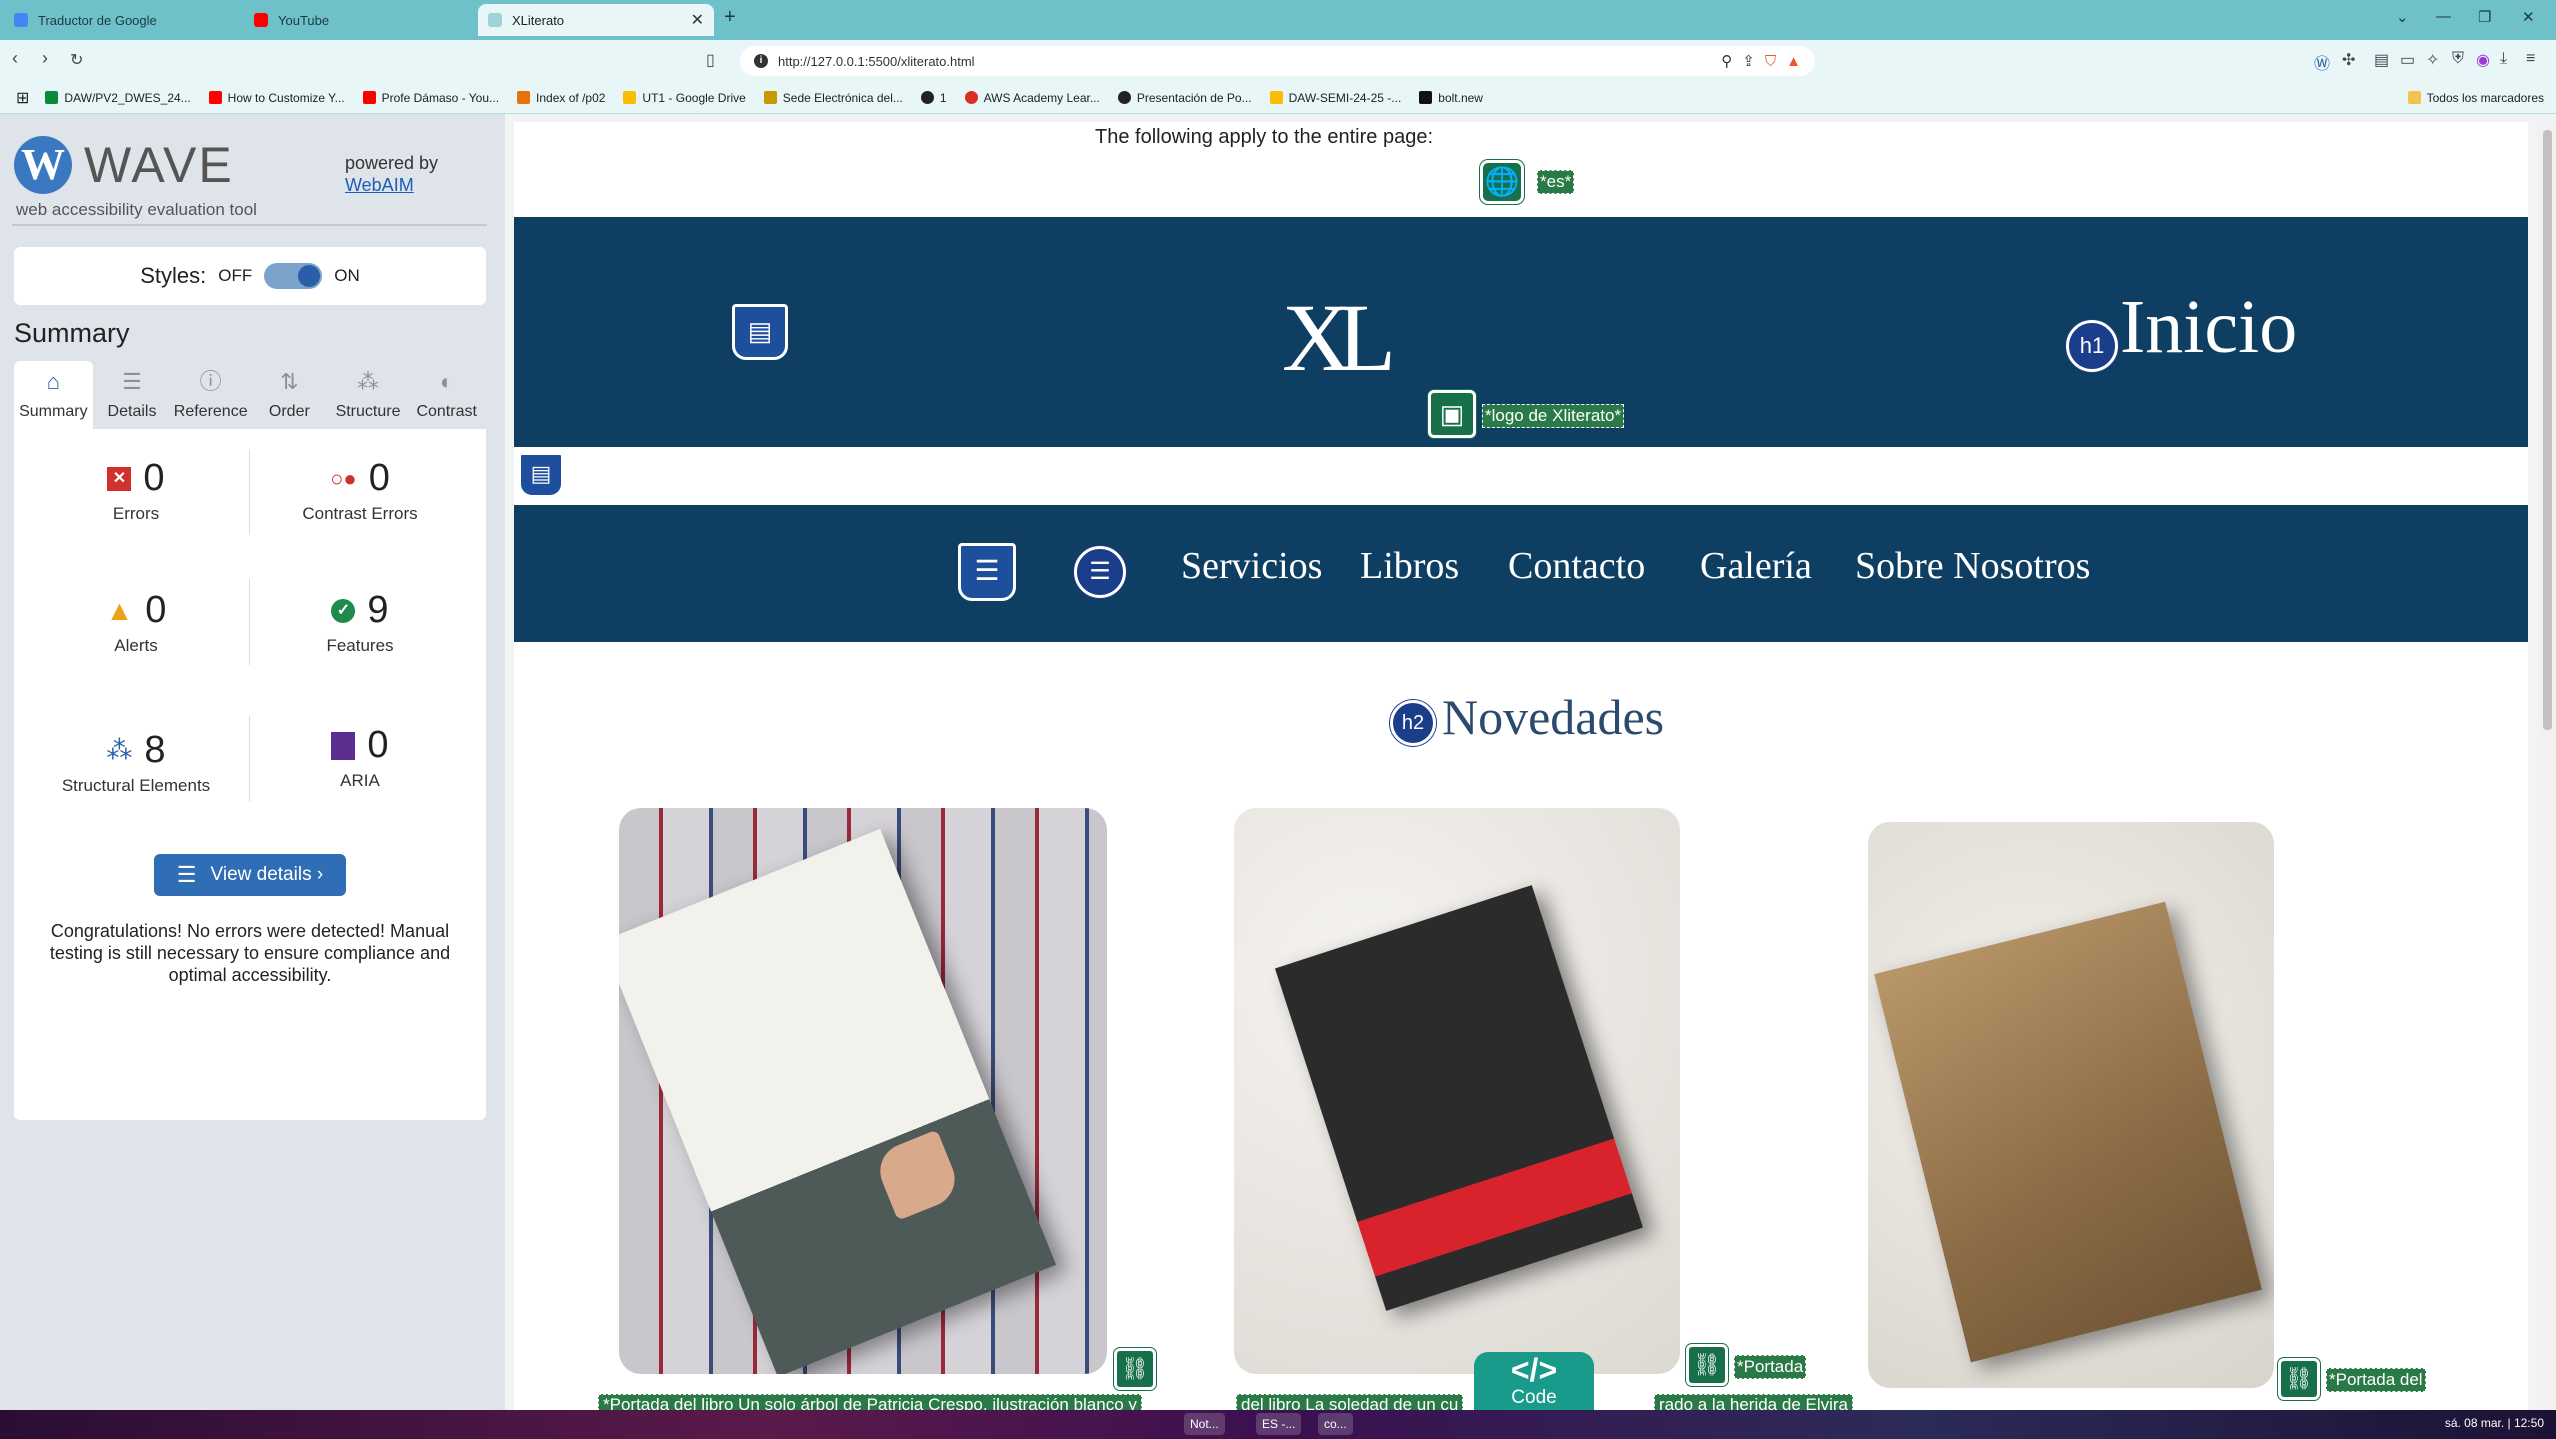 The width and height of the screenshot is (2556, 1439). What do you see at coordinates (379, 478) in the screenshot?
I see `contrast-count: 0` at bounding box center [379, 478].